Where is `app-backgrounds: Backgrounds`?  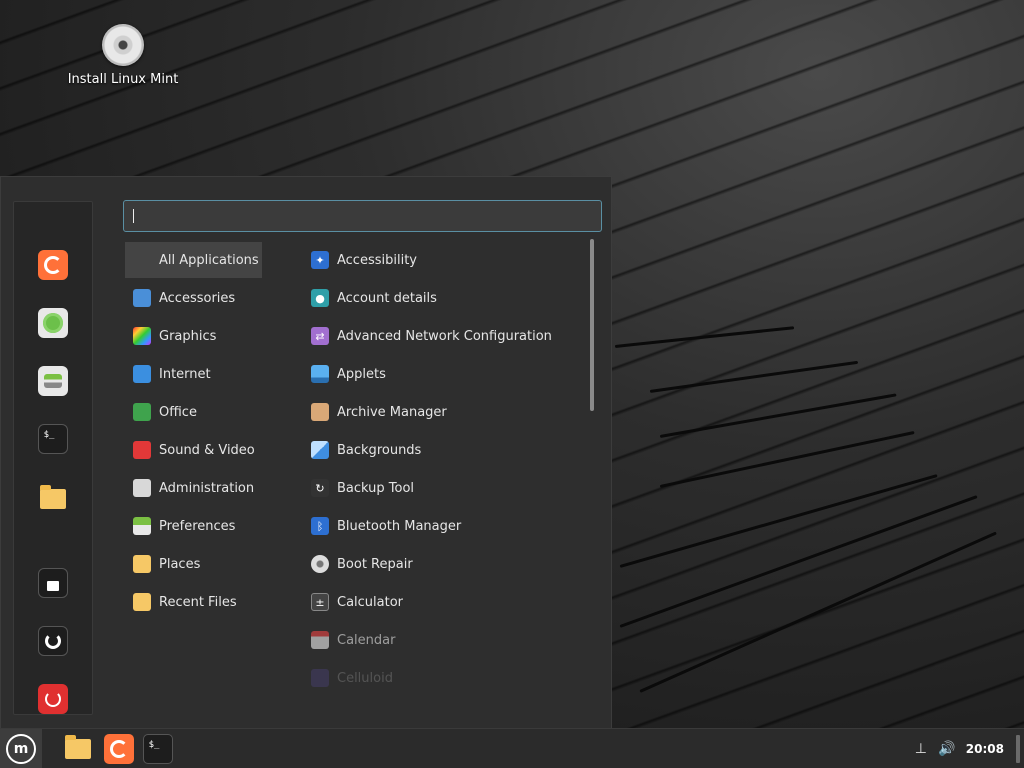 app-backgrounds: Backgrounds is located at coordinates (443, 450).